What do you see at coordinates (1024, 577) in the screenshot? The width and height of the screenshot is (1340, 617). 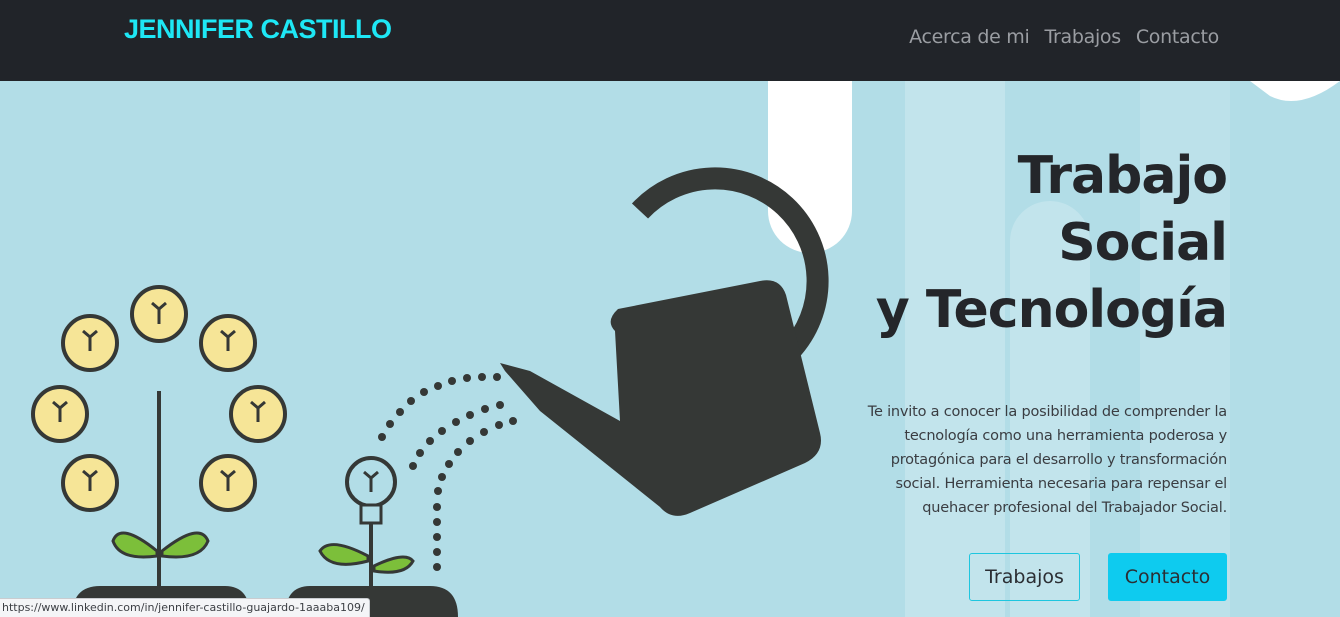 I see `works-button: Trabajos` at bounding box center [1024, 577].